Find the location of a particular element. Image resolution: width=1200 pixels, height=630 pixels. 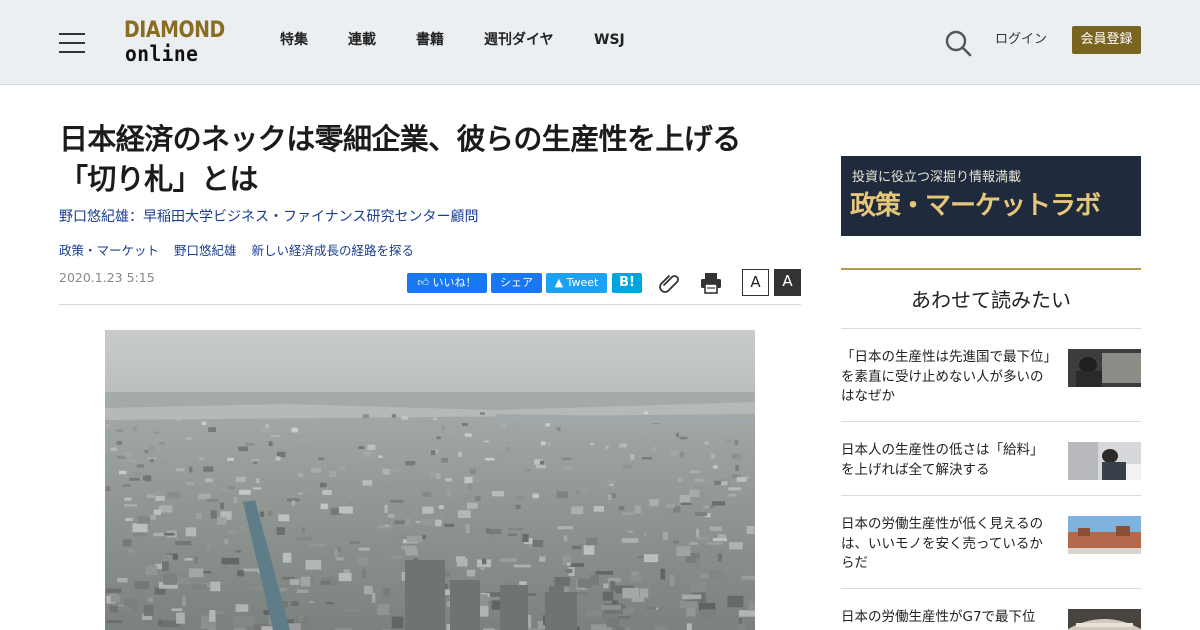

site-logo: DIAMOND online is located at coordinates (176, 43).